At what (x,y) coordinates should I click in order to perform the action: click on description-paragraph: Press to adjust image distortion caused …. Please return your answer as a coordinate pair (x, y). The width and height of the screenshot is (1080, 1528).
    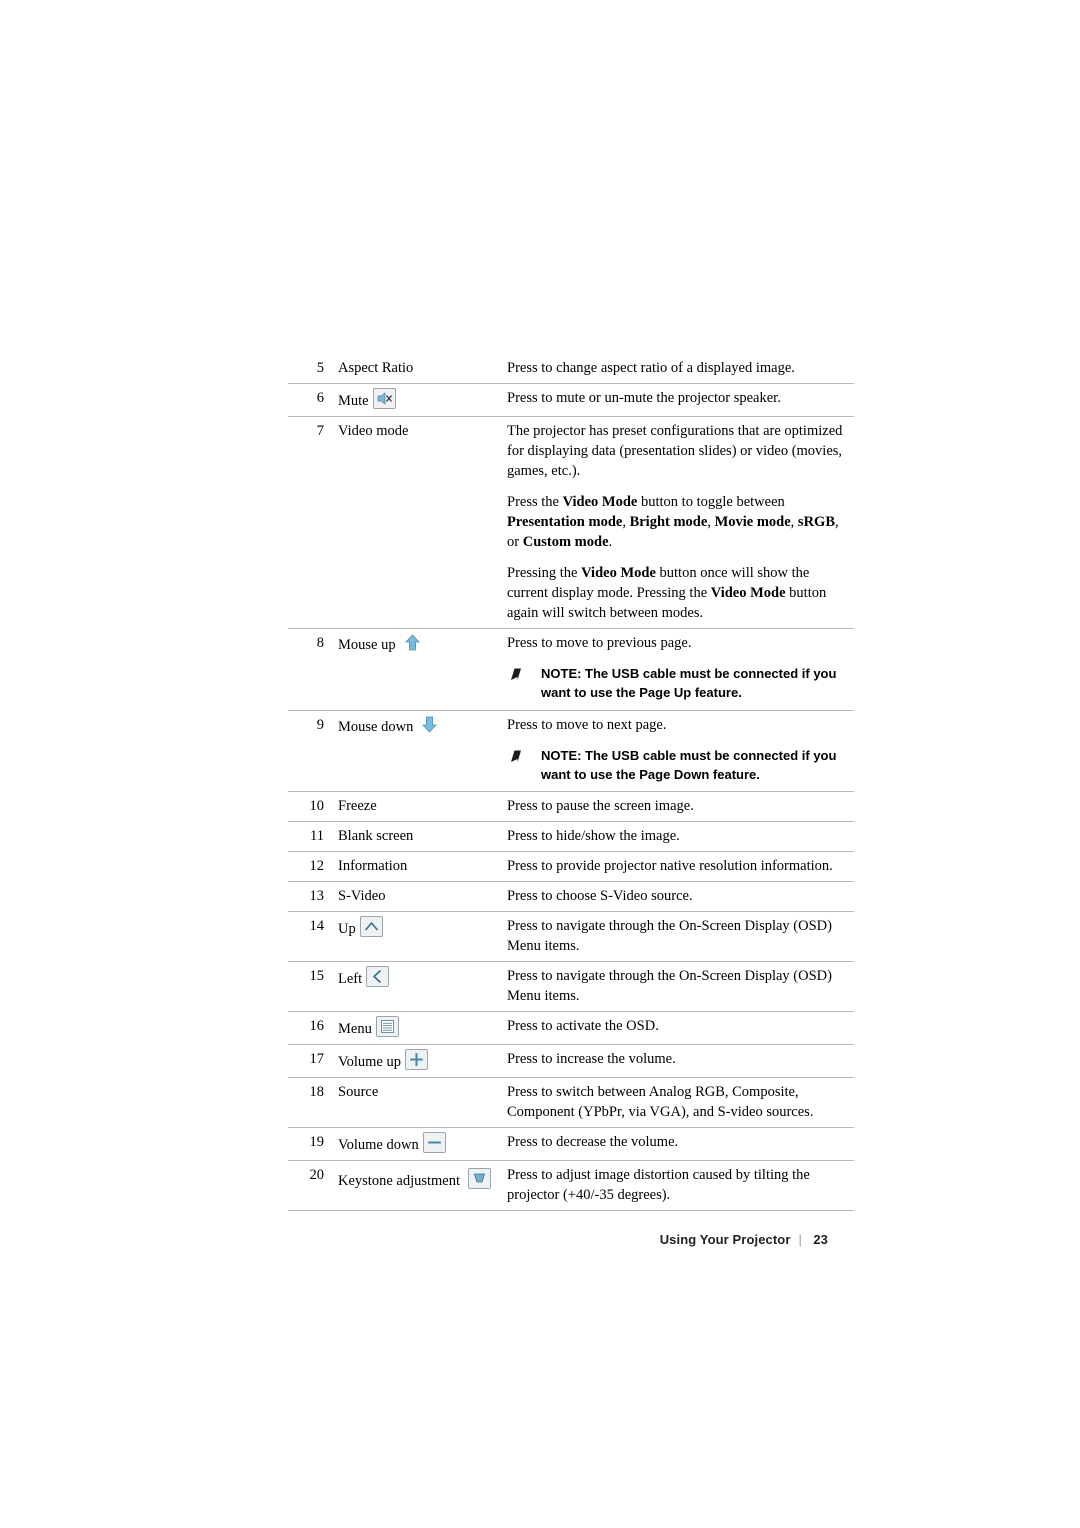
    Looking at the image, I should click on (658, 1185).